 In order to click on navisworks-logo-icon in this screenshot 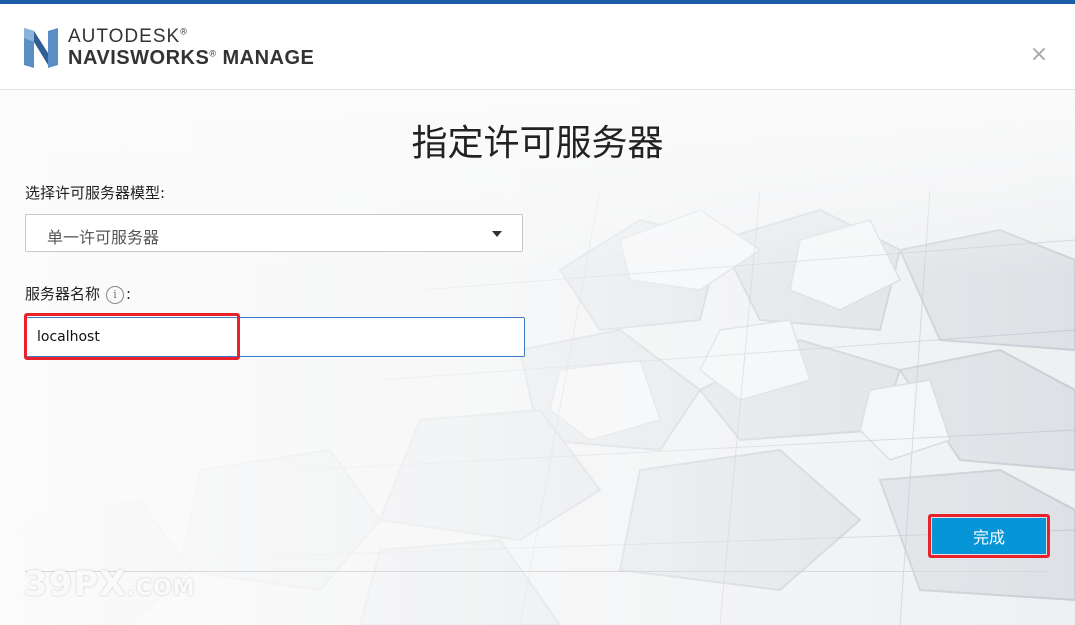, I will do `click(41, 48)`.